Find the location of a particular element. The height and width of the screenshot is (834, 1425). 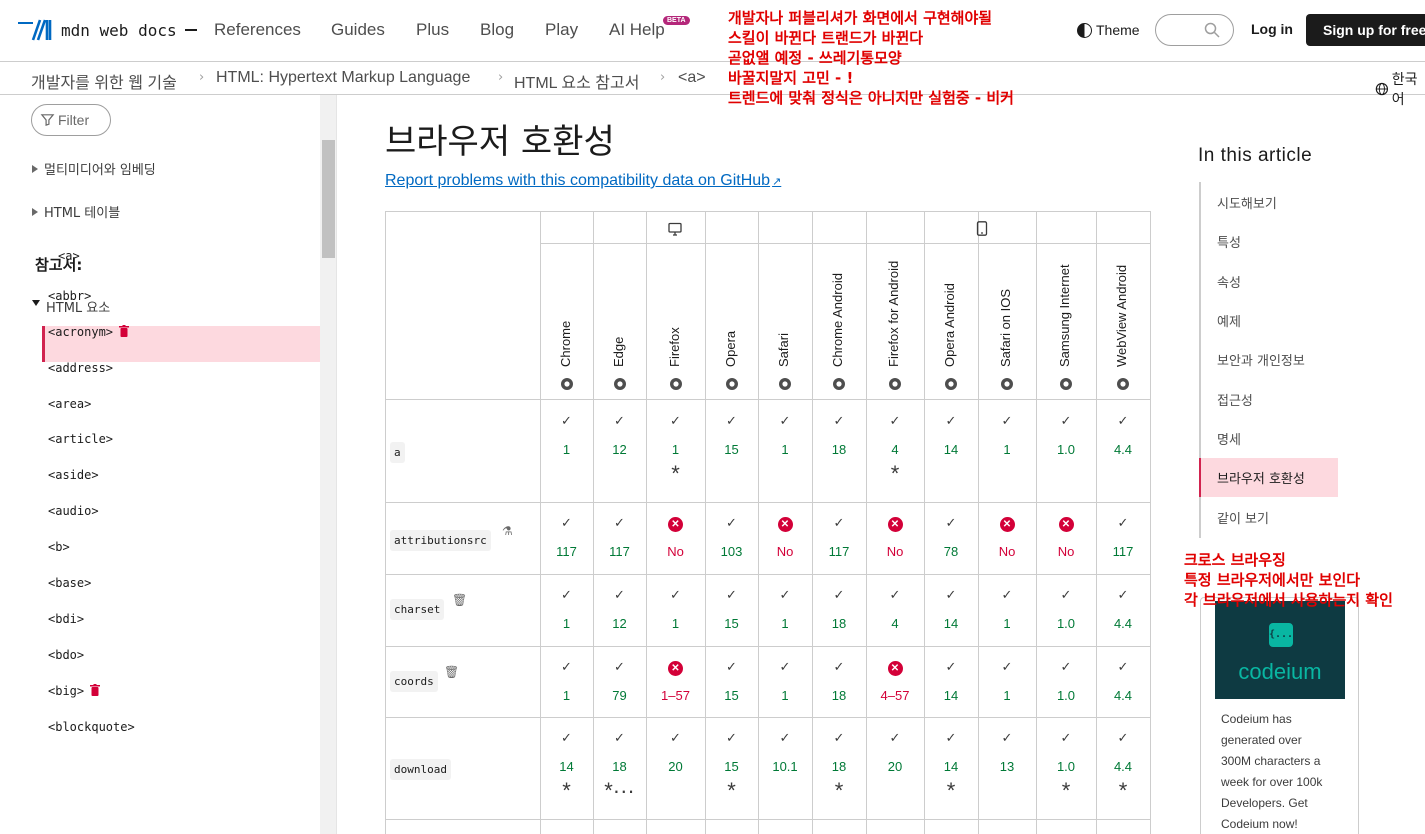

sidebar-item: <aside> is located at coordinates (73, 475).